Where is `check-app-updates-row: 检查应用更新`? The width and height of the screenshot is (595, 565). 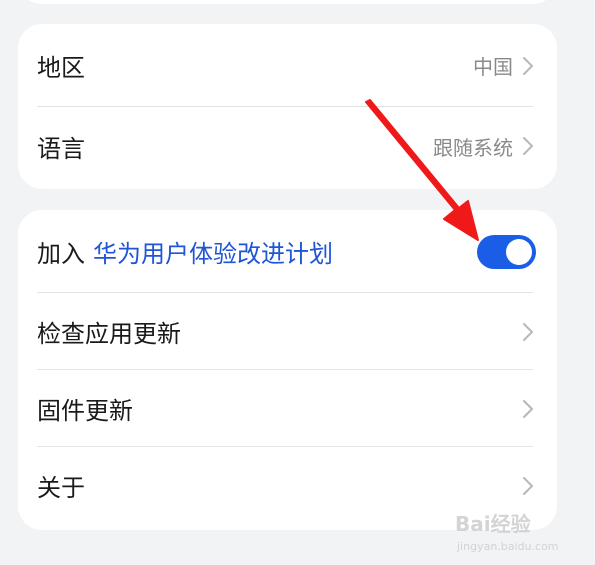
check-app-updates-row: 检查应用更新 is located at coordinates (287, 331).